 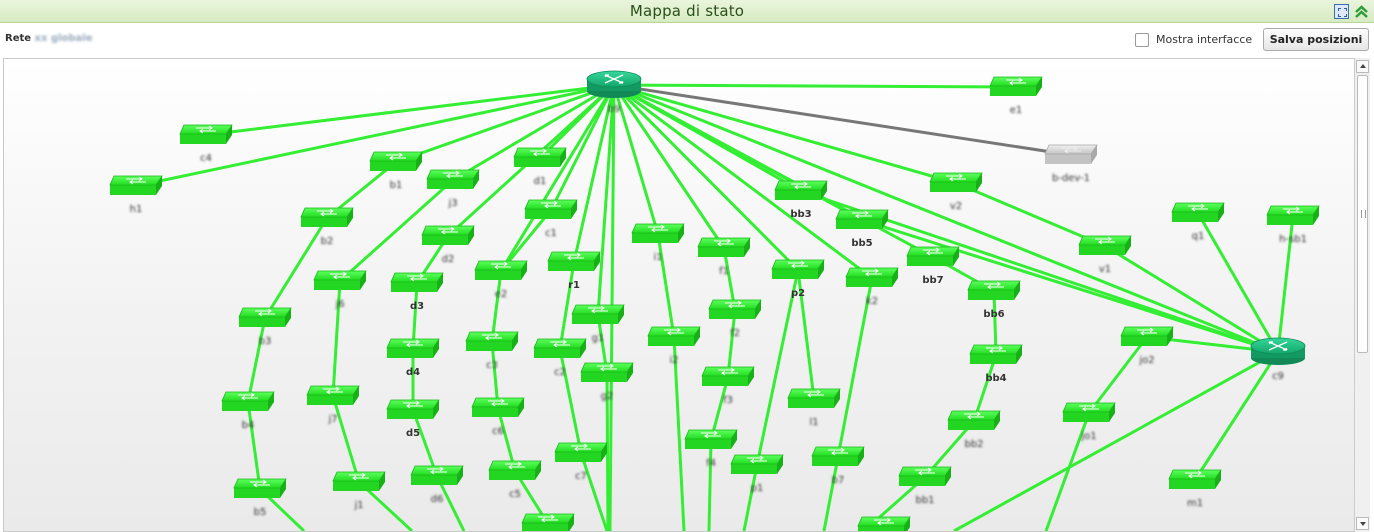 I want to click on node-label: d4, so click(x=413, y=372).